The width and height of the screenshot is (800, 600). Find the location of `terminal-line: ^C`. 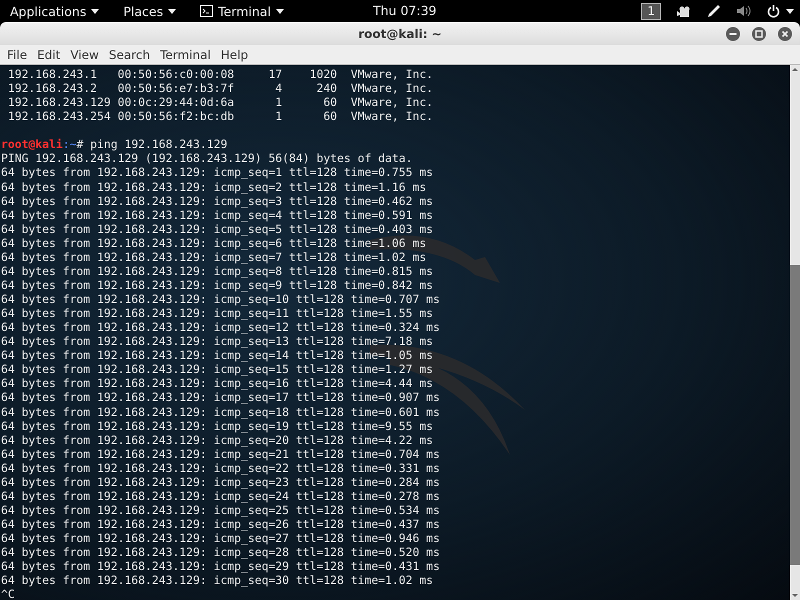

terminal-line: ^C is located at coordinates (8, 593).